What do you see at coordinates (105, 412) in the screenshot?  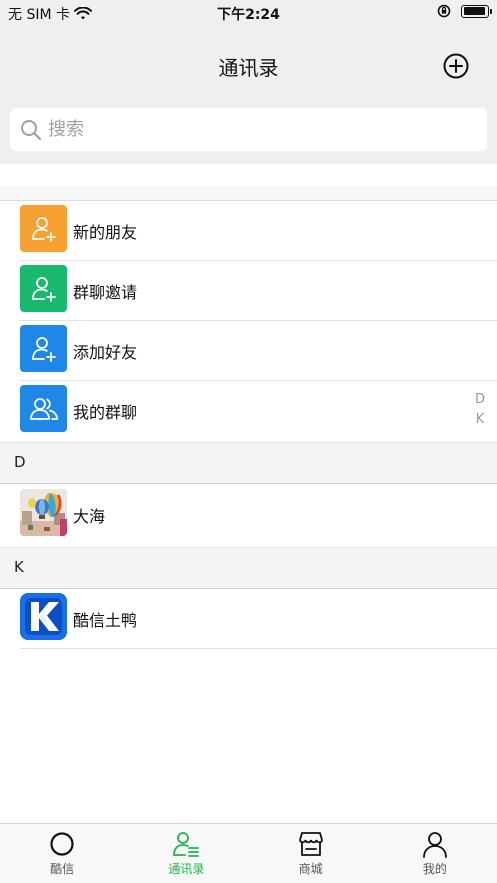 I see `function-label: 我的群聊` at bounding box center [105, 412].